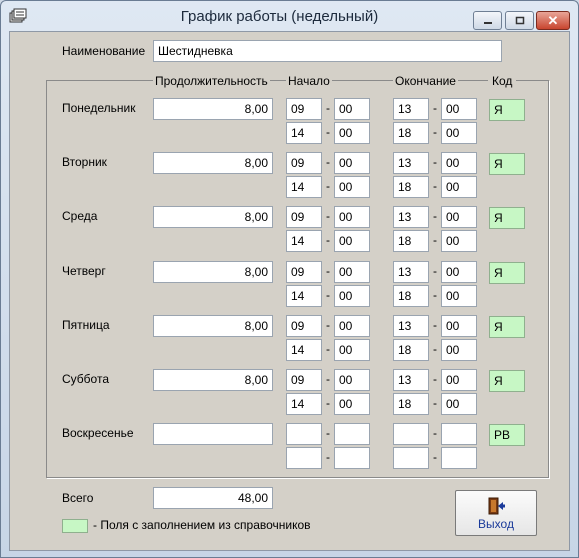 This screenshot has width=579, height=558. Describe the element at coordinates (496, 524) in the screenshot. I see `exit-label: Выход` at that location.